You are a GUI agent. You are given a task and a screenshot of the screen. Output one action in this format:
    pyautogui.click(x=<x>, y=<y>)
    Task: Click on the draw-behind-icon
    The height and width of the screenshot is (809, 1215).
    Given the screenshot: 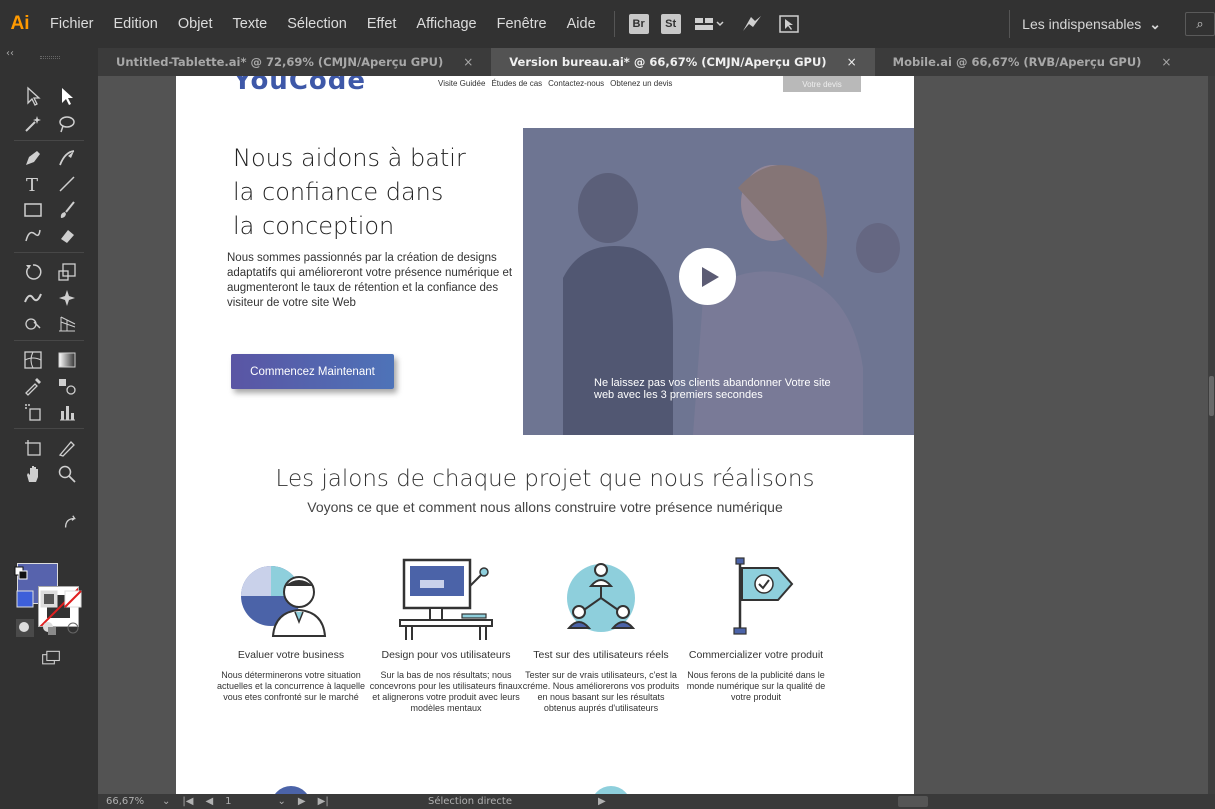 What is the action you would take?
    pyautogui.click(x=49, y=628)
    